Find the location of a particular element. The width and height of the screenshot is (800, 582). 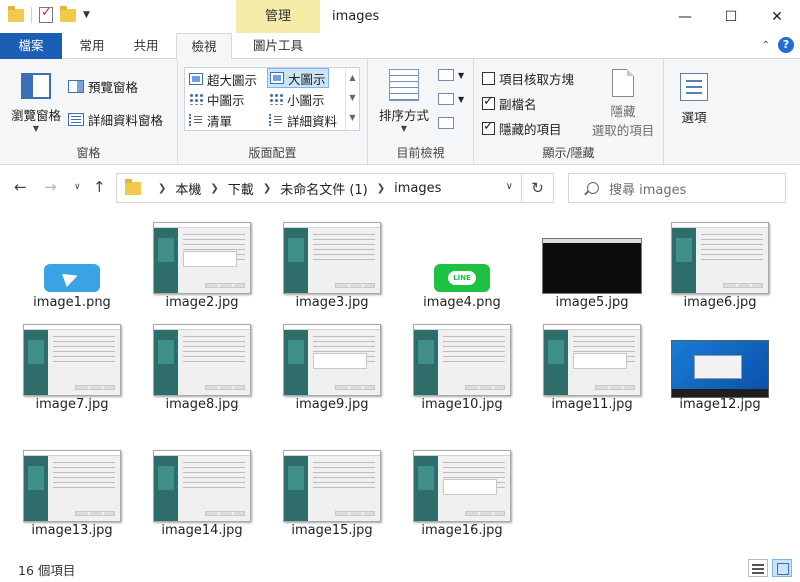

layout-gallery: 超大圖示 大圖示 中圖示 小圖示 清單 詳細資料 ▲ ▼ ▼ is located at coordinates (272, 99).